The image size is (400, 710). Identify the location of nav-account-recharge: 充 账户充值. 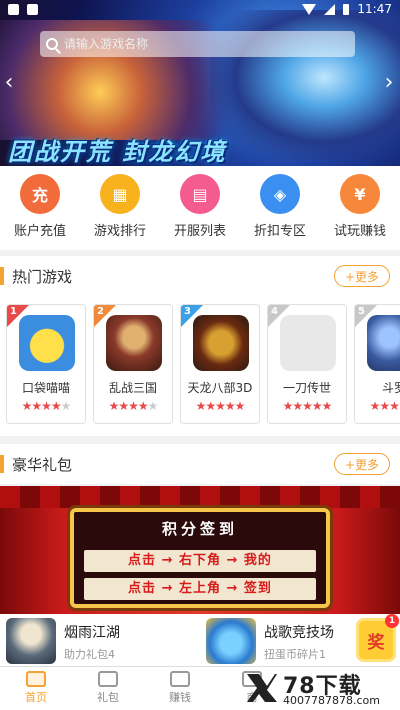
(40, 212).